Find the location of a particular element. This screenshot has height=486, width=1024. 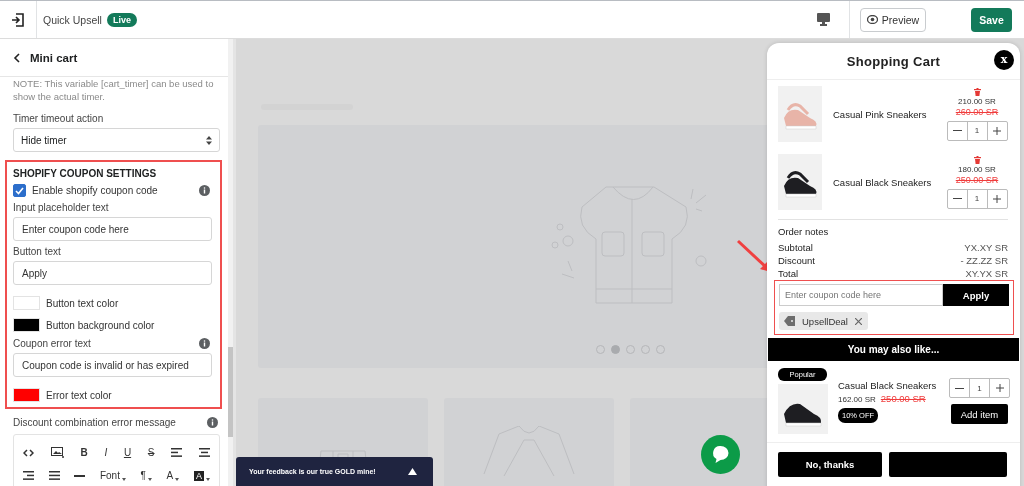

italic-button: I is located at coordinates (106, 452).